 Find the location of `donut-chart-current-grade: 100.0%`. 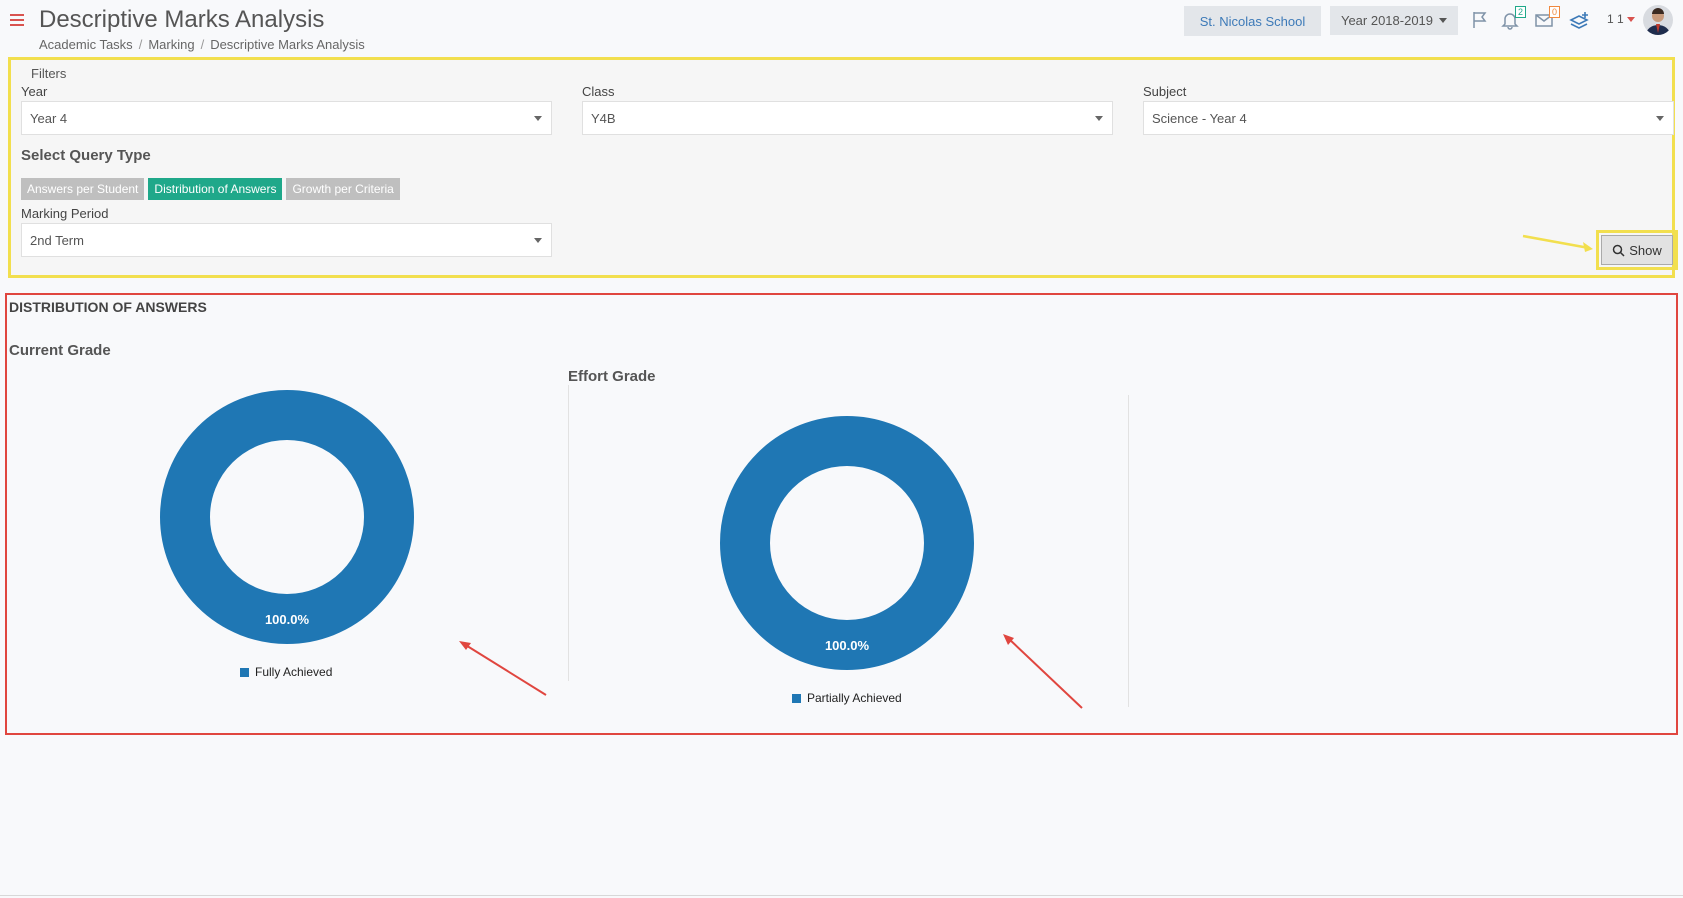

donut-chart-current-grade: 100.0% is located at coordinates (287, 517).